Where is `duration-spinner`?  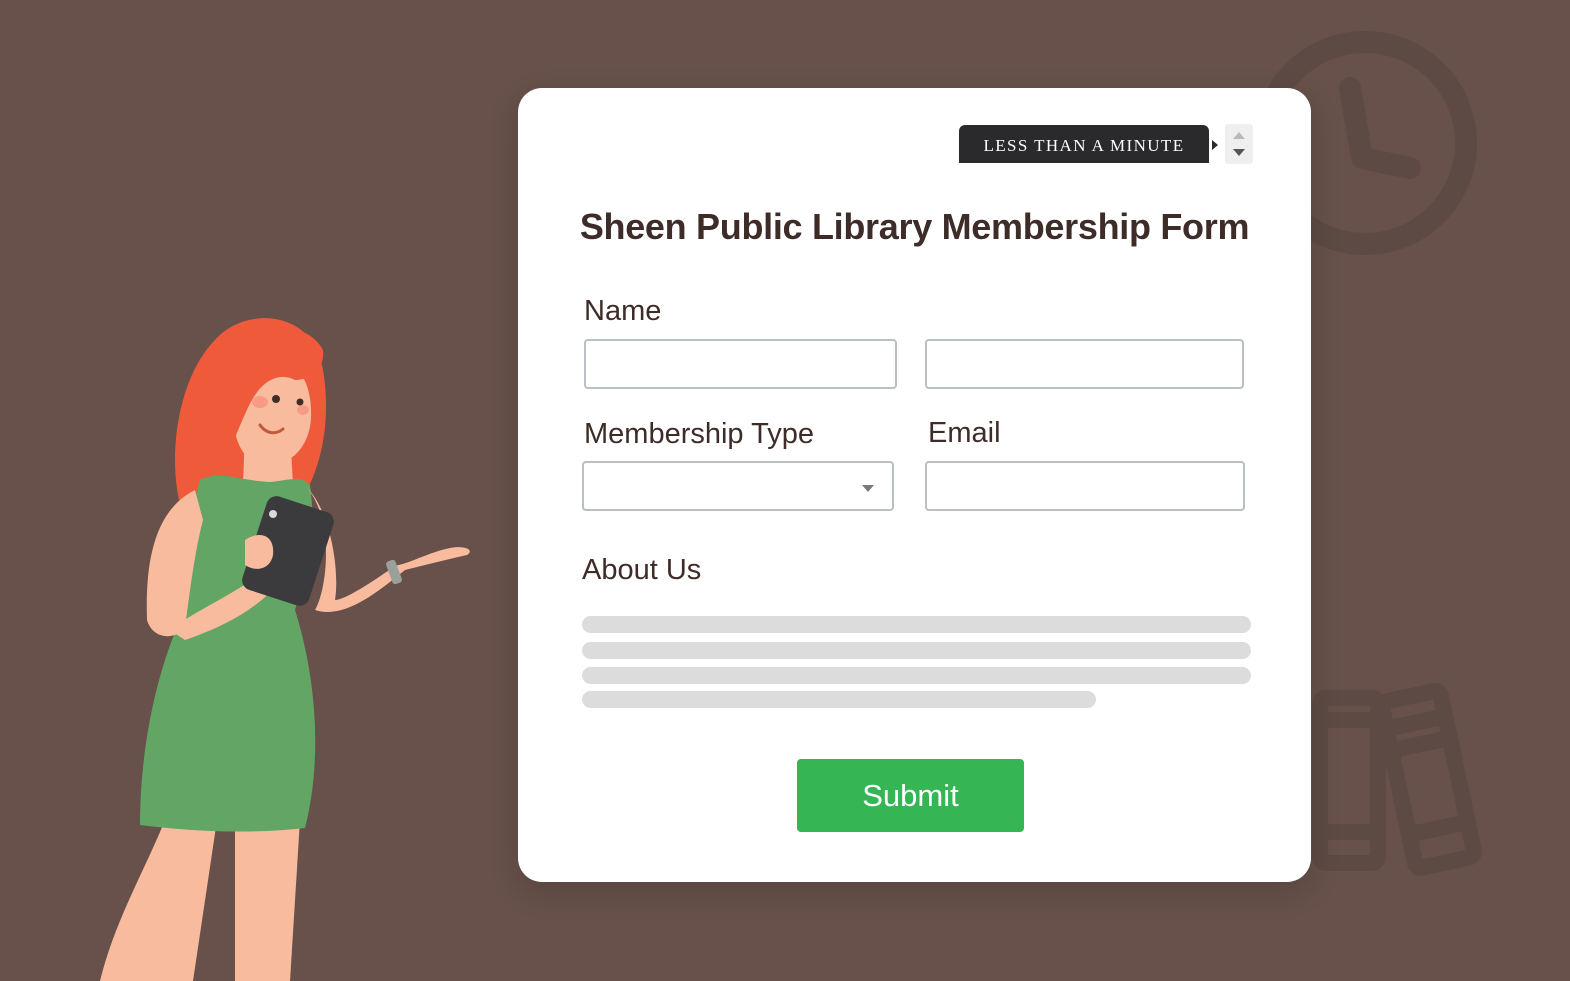
duration-spinner is located at coordinates (1239, 144).